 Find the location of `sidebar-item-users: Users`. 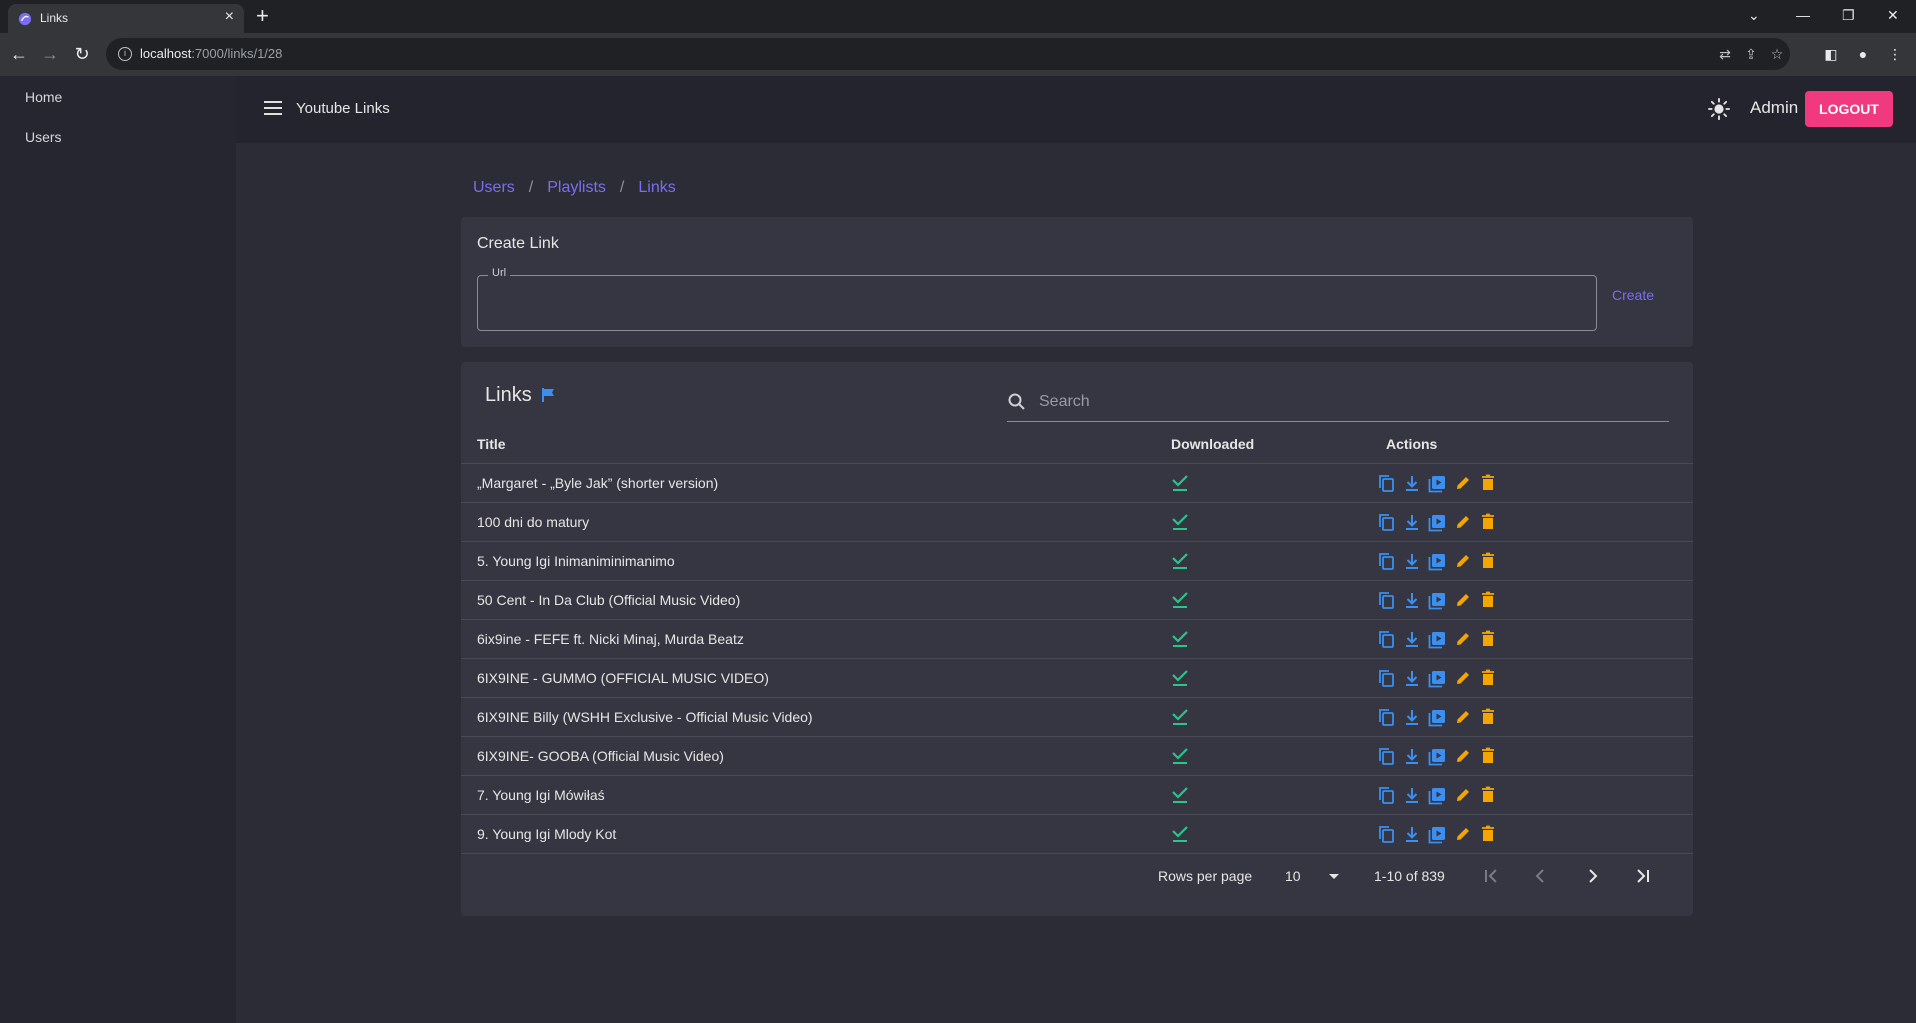

sidebar-item-users: Users is located at coordinates (43, 137).